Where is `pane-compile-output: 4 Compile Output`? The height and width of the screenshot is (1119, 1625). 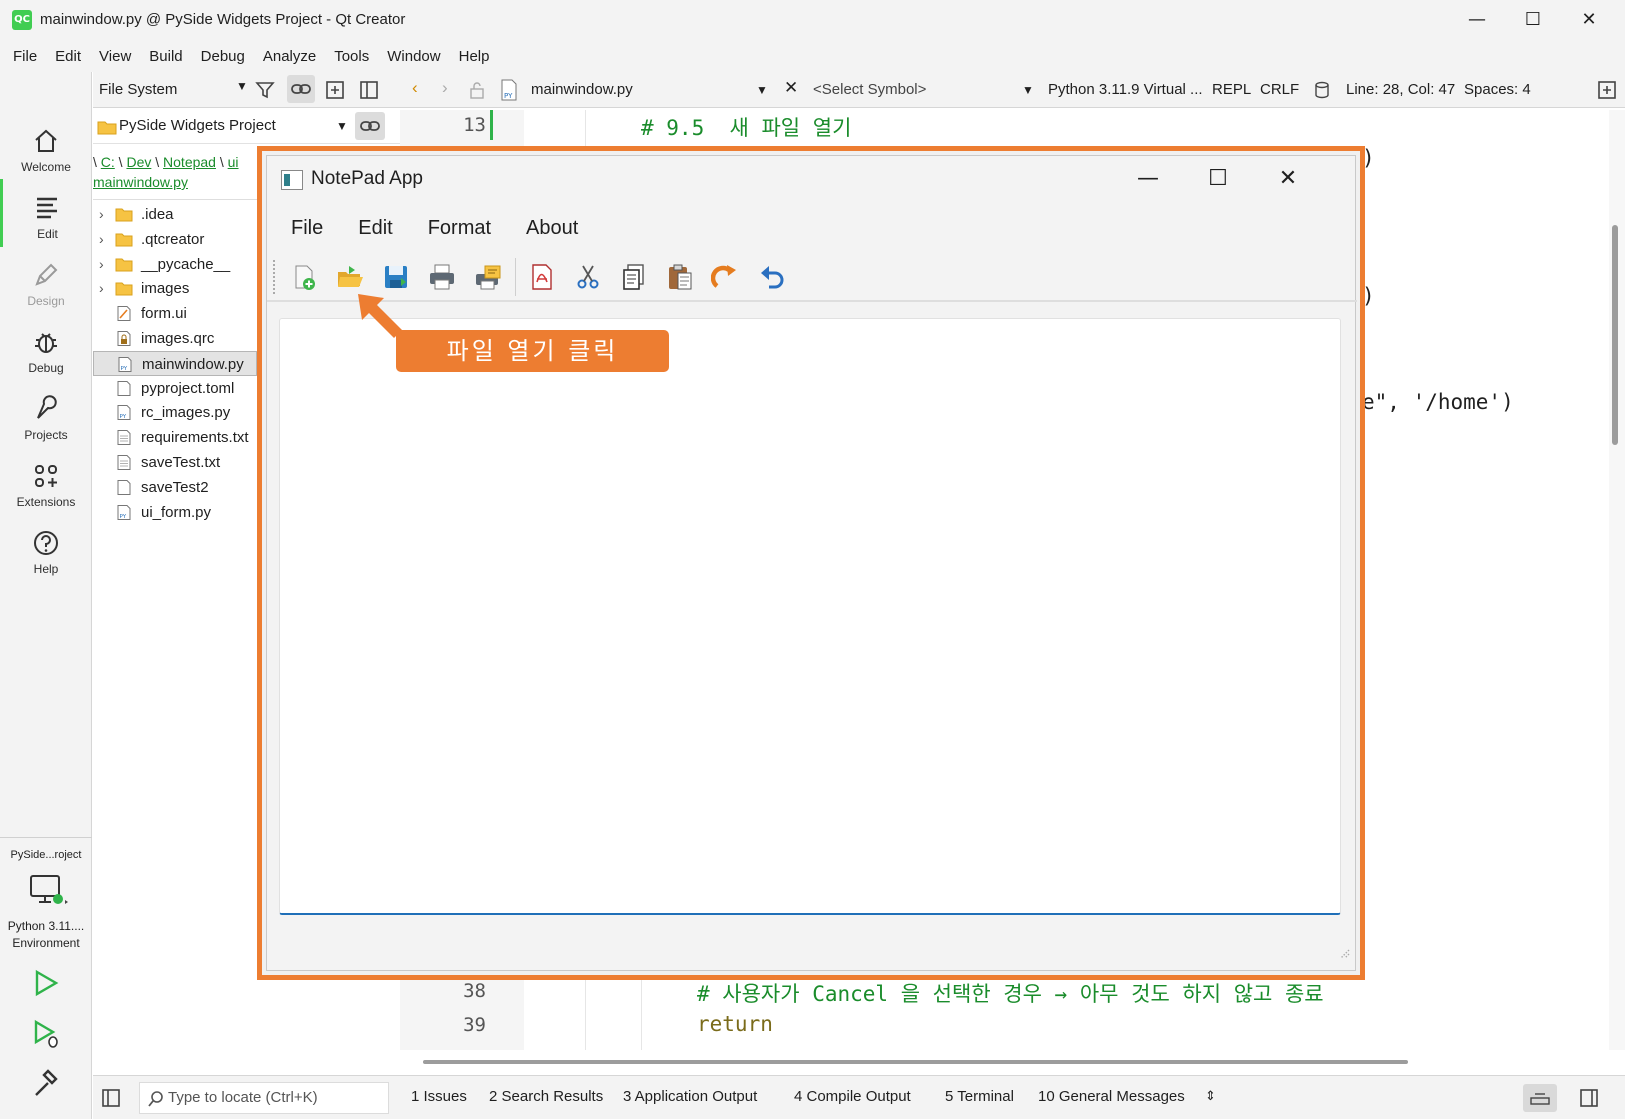 pane-compile-output: 4 Compile Output is located at coordinates (852, 1096).